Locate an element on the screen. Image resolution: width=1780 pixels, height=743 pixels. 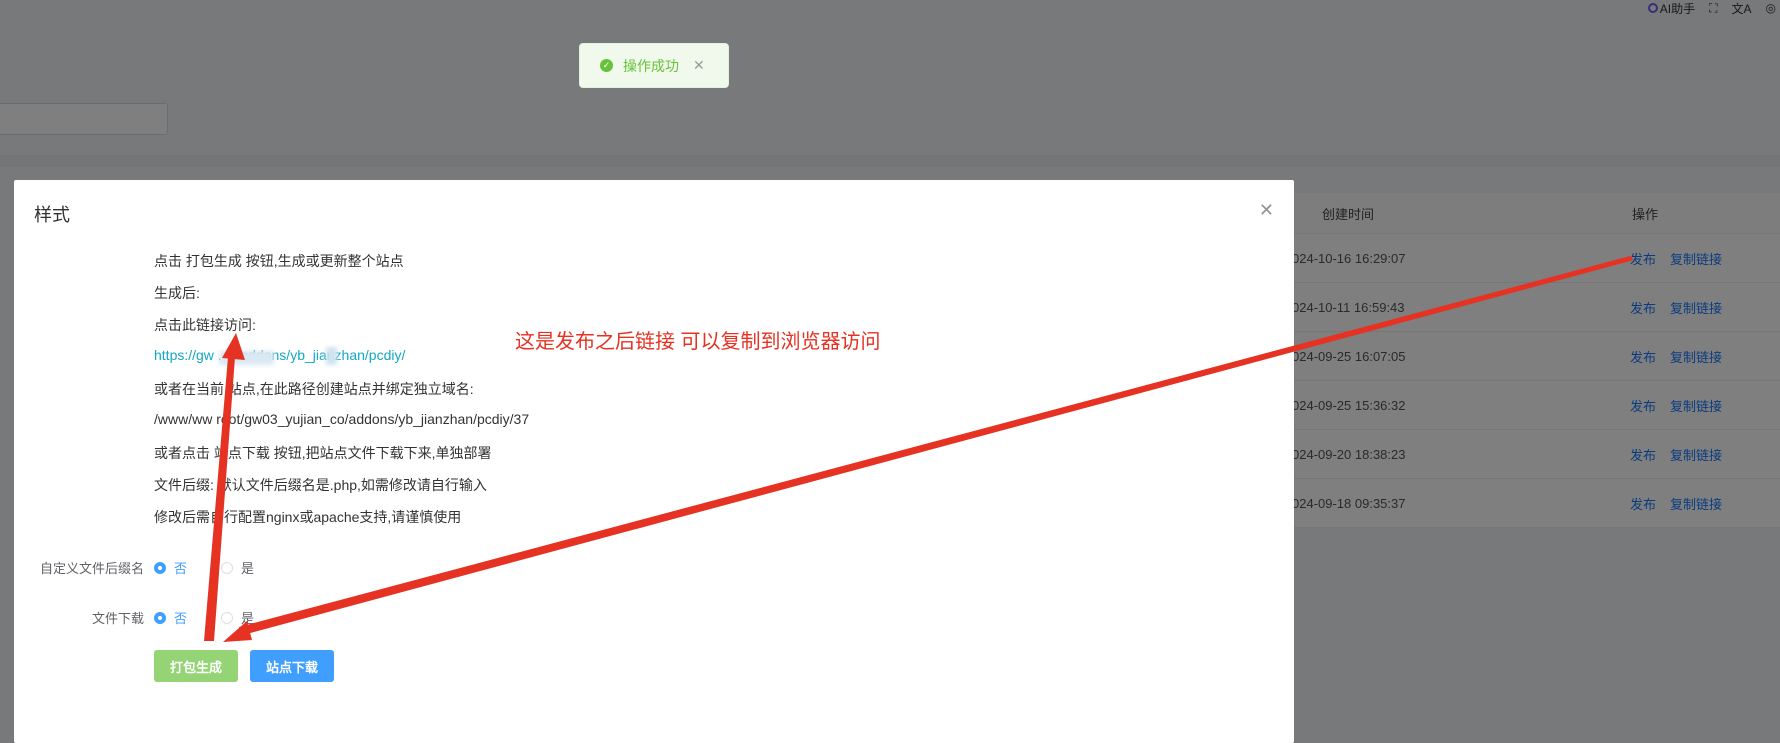
download-radio-yes: 是 is located at coordinates (237, 617).